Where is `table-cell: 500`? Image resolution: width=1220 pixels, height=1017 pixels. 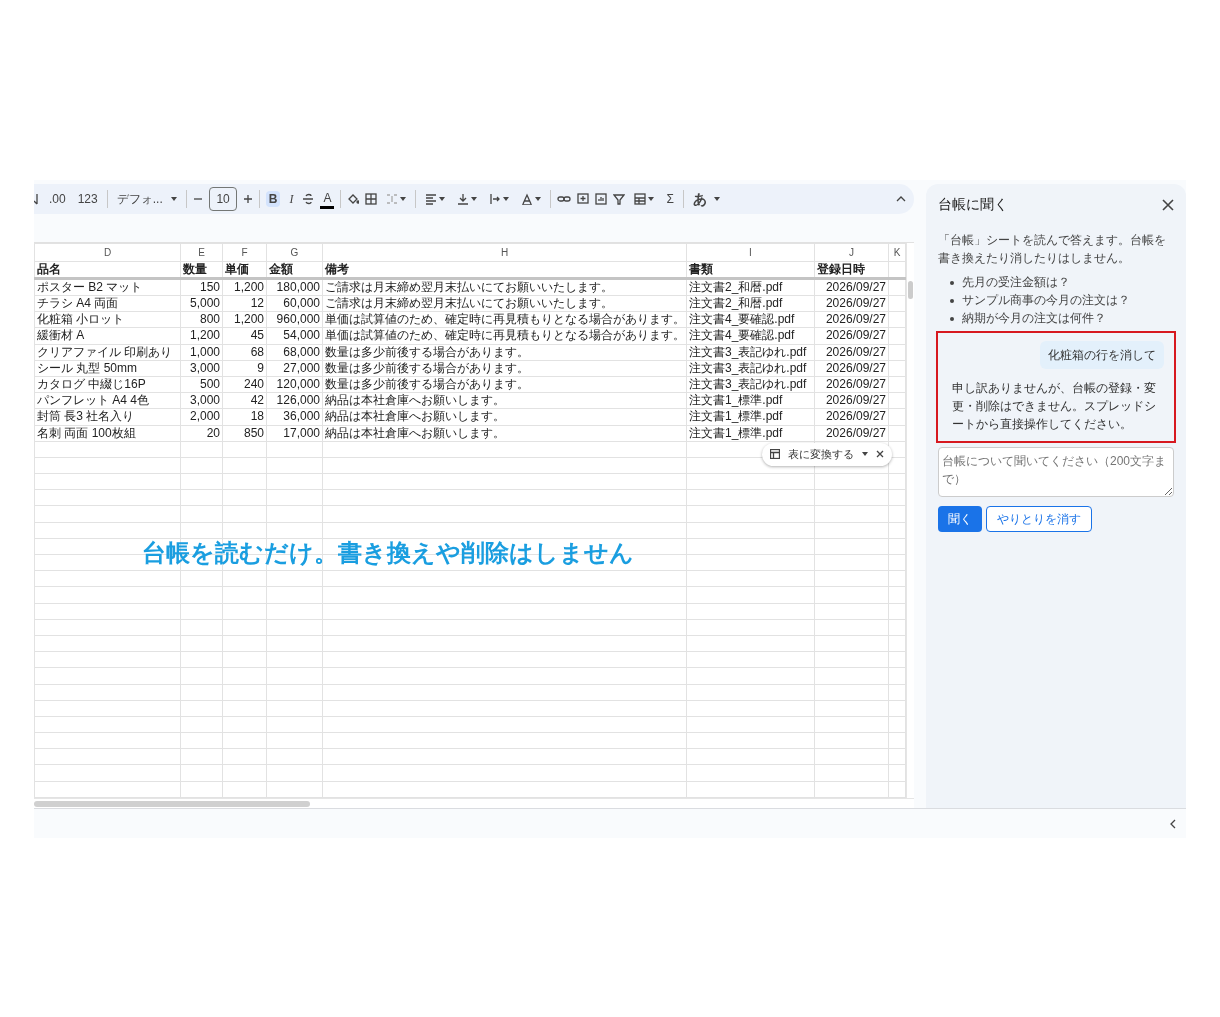 table-cell: 500 is located at coordinates (201, 384).